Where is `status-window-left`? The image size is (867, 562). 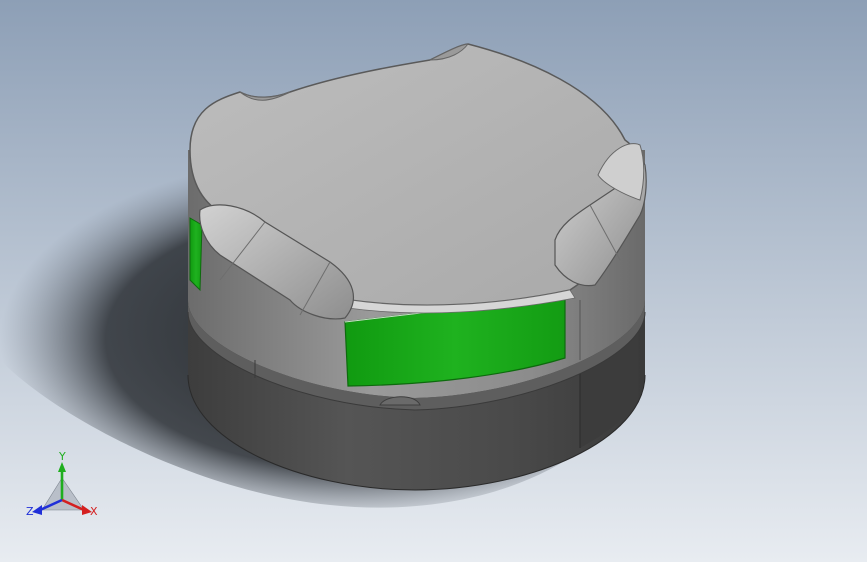
status-window-left is located at coordinates (196, 254).